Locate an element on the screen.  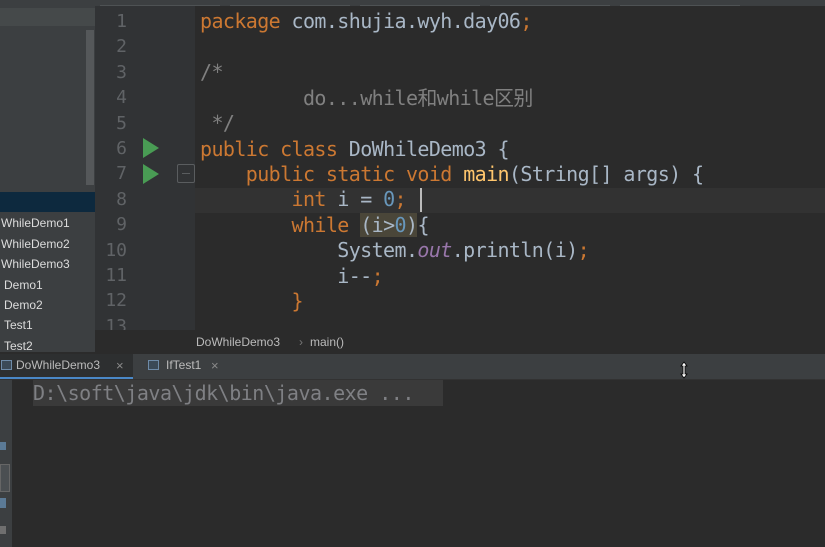
line-number: 12 is located at coordinates (116, 300).